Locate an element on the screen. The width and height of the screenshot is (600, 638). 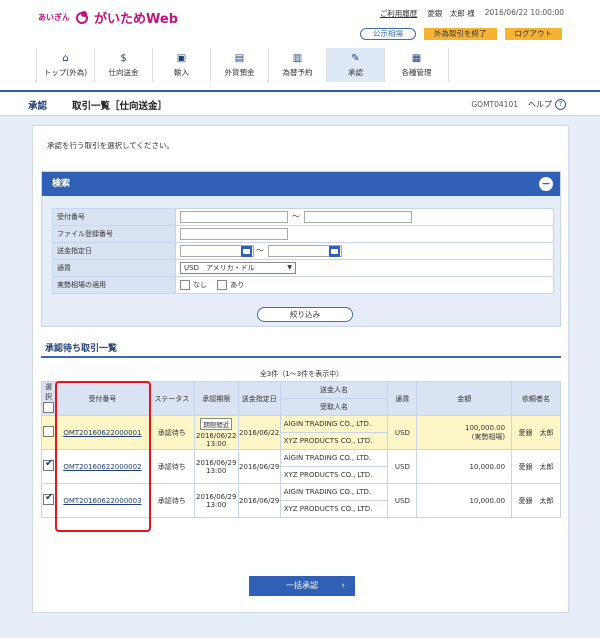
amount-value: 100,000.00 is located at coordinates (485, 427).